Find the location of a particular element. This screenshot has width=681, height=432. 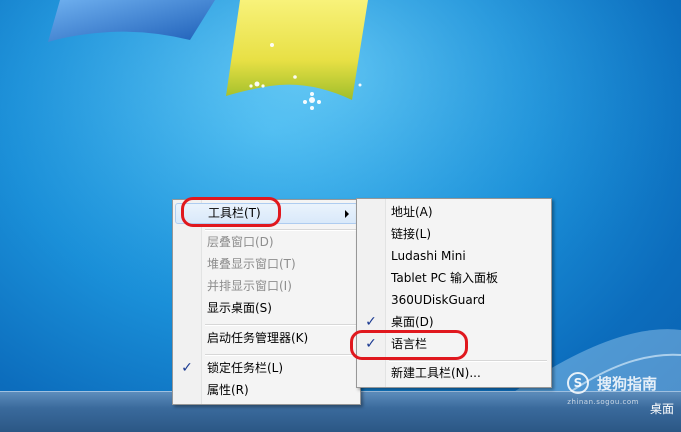

menu-item-cascade: 层叠窗口(D) is located at coordinates (266, 242).